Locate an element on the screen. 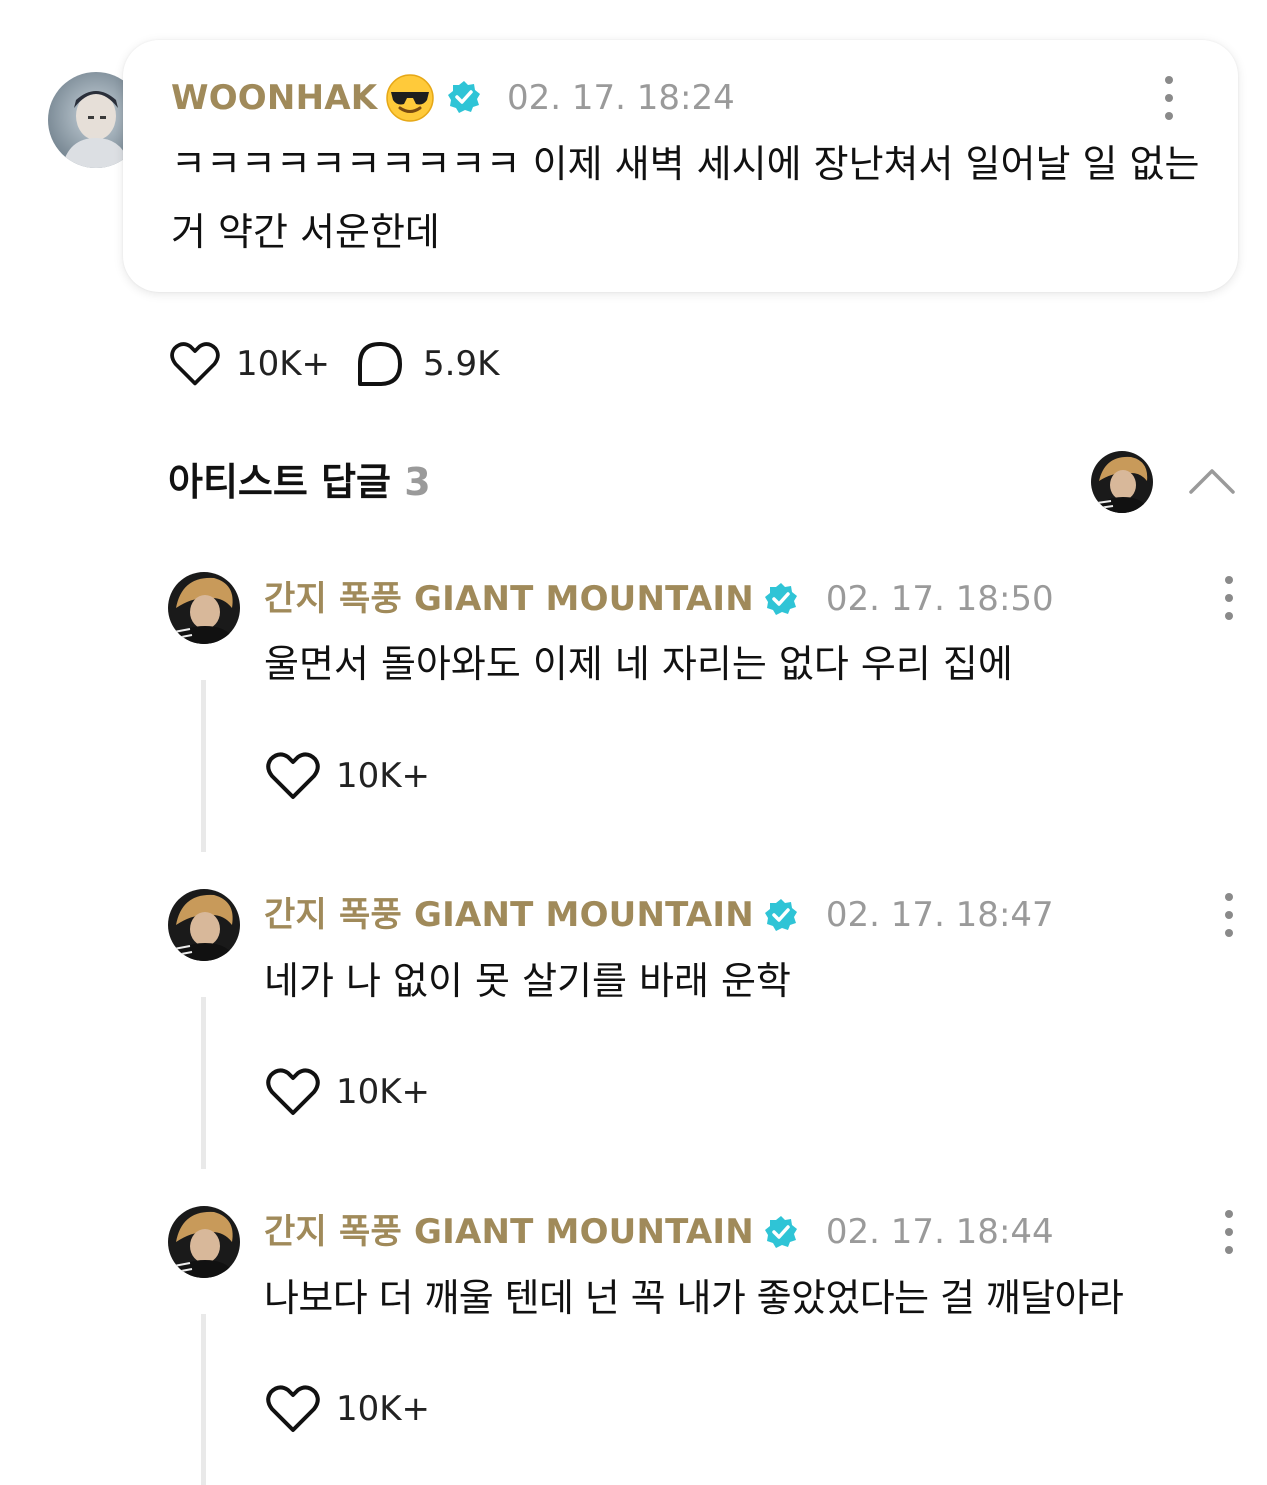 Image resolution: width=1267 pixels, height=1485 pixels. like-button: 10K+ is located at coordinates (250, 364).